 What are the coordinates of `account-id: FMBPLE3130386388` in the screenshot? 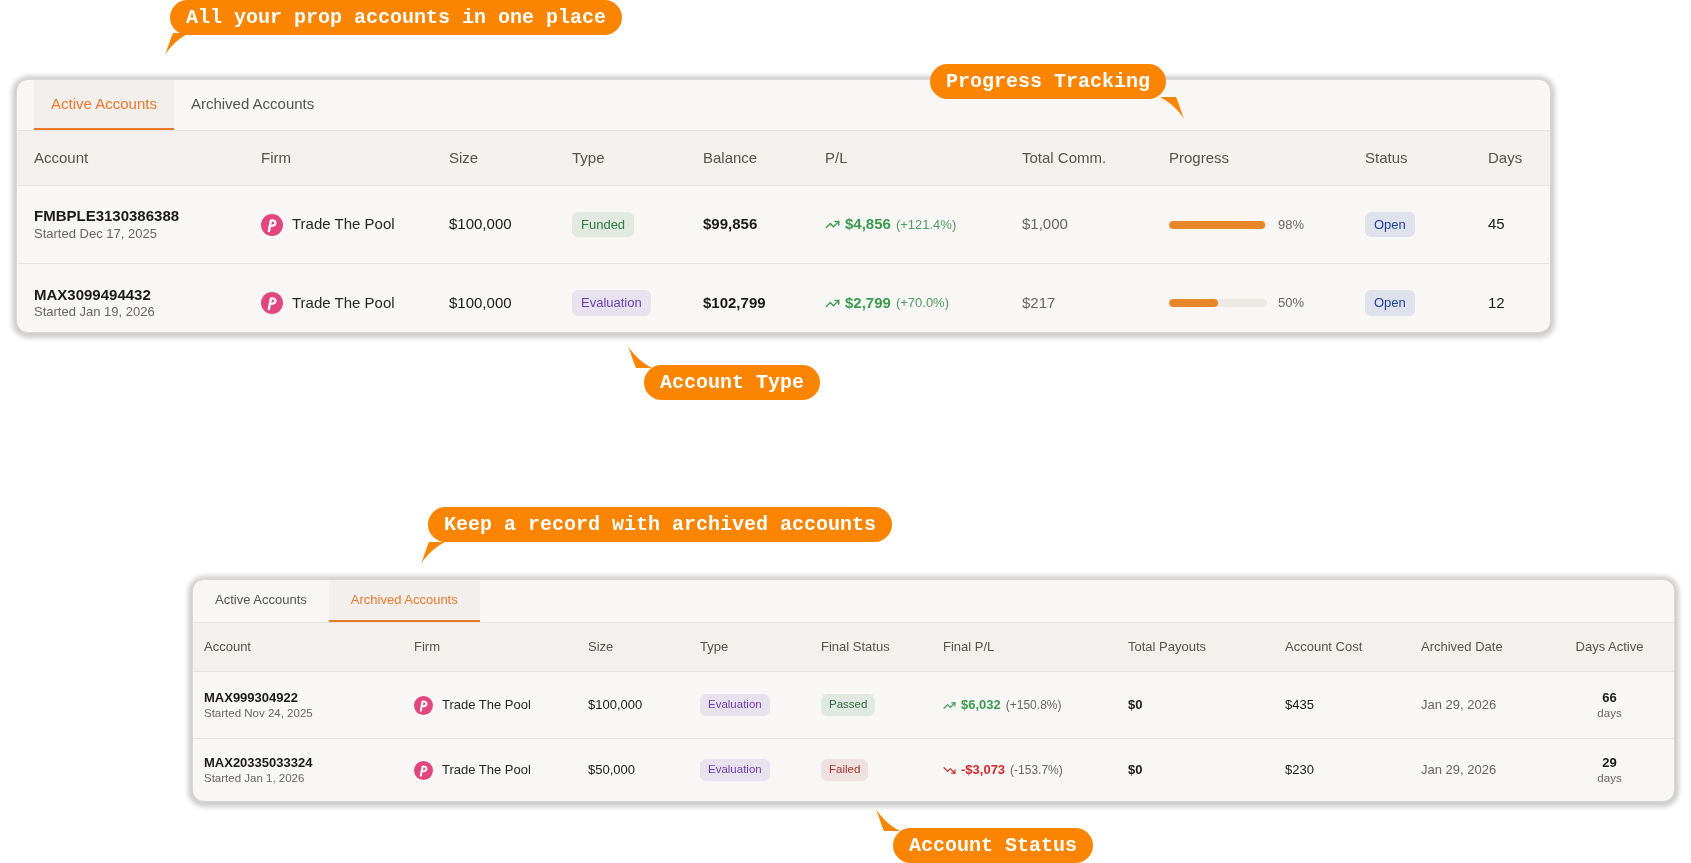 It's located at (107, 216).